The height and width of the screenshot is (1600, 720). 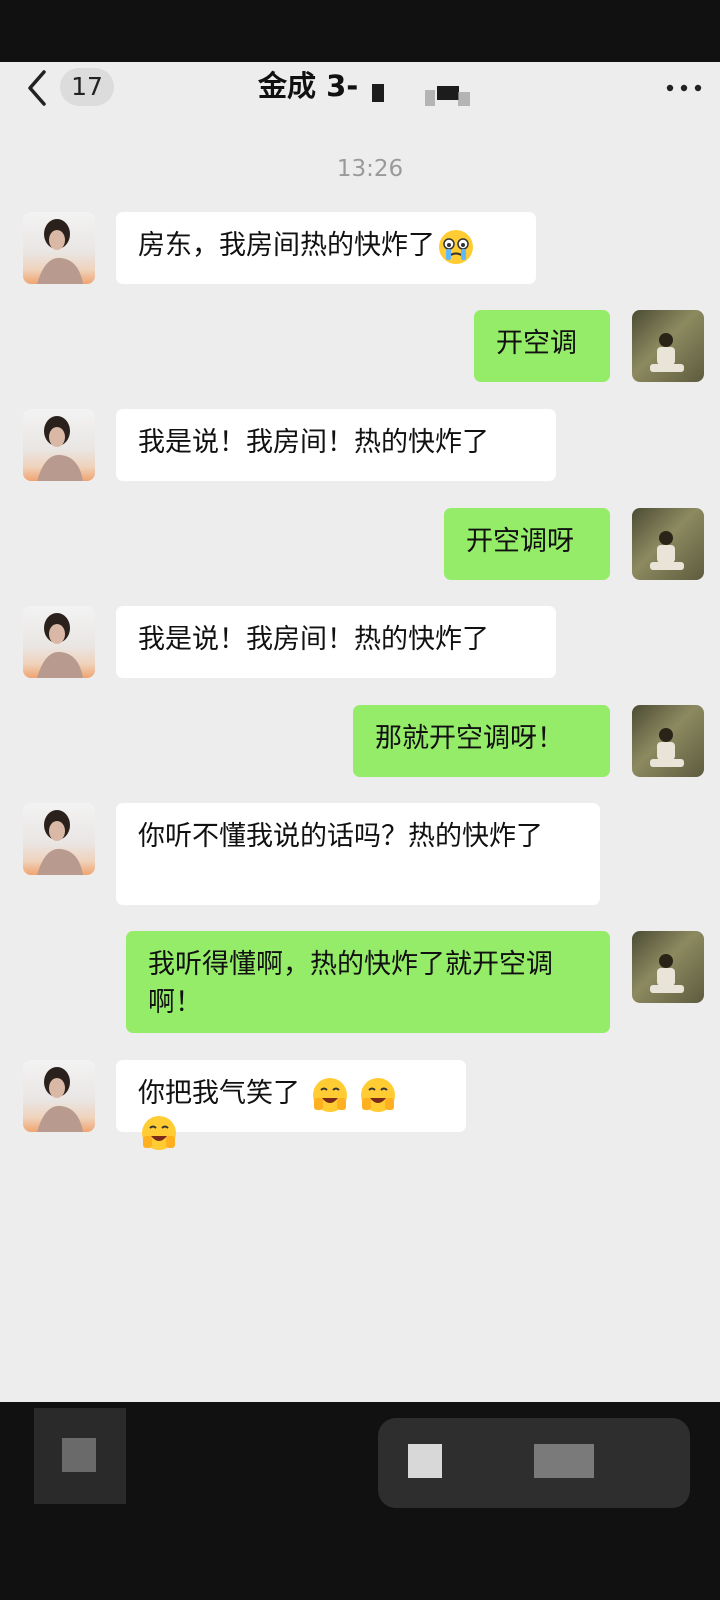 What do you see at coordinates (456, 246) in the screenshot?
I see `crying-face-emoji-icon` at bounding box center [456, 246].